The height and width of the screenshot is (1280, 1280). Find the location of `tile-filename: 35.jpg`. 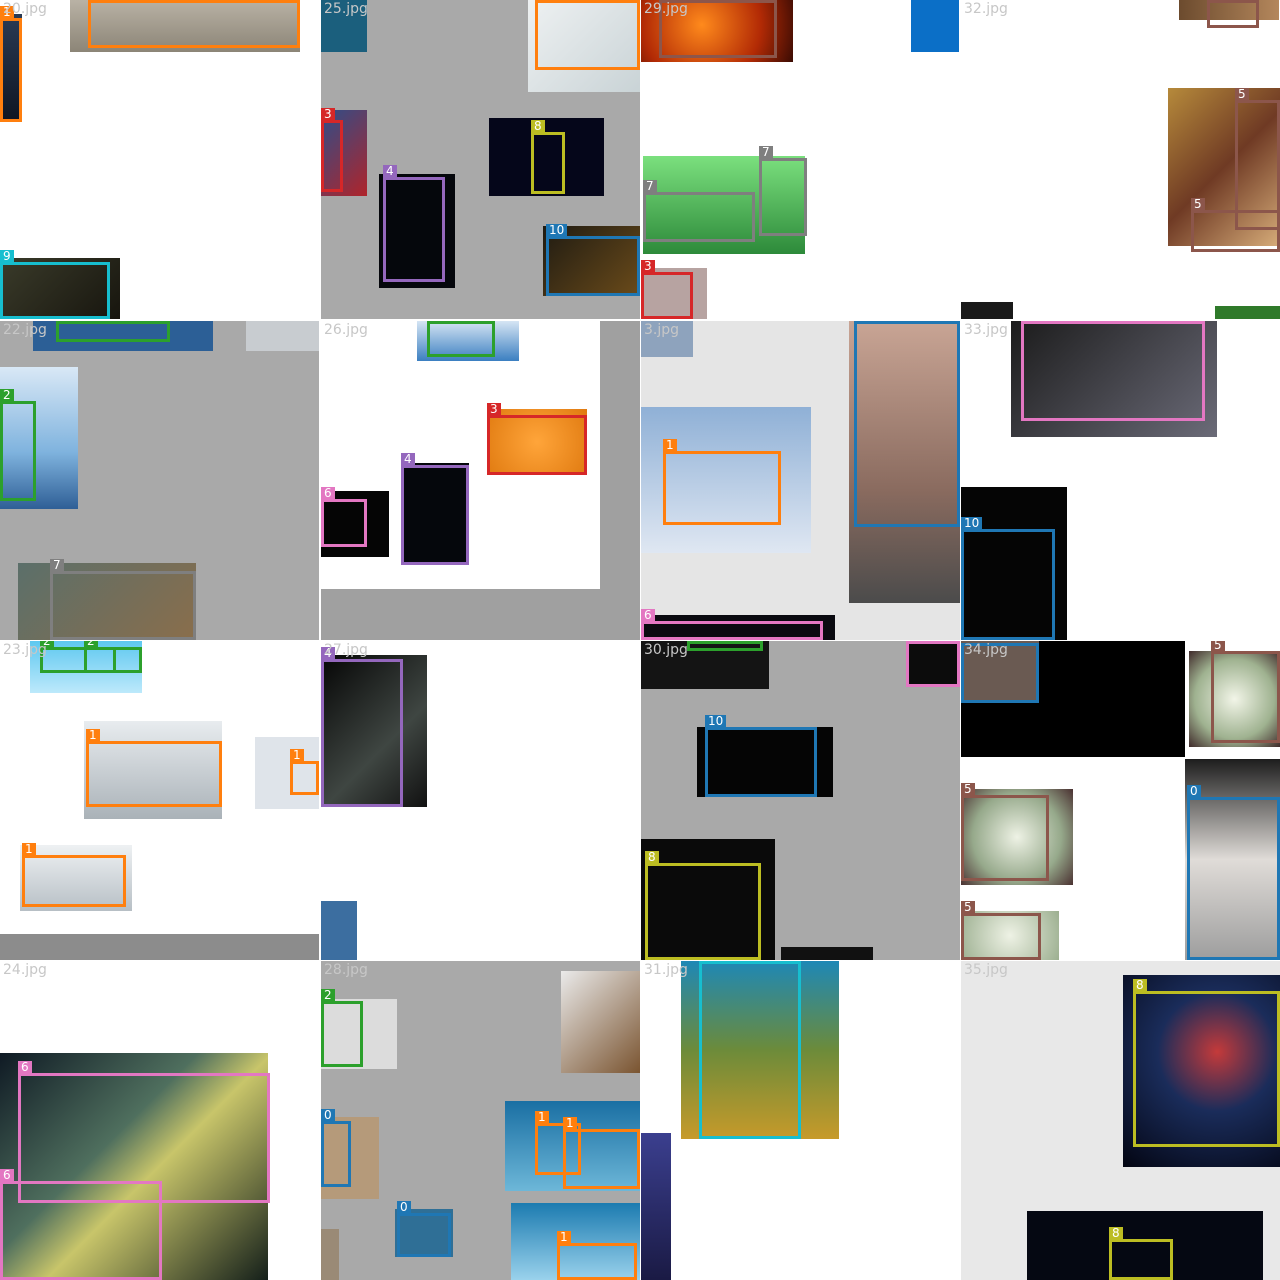

tile-filename: 35.jpg is located at coordinates (986, 970).